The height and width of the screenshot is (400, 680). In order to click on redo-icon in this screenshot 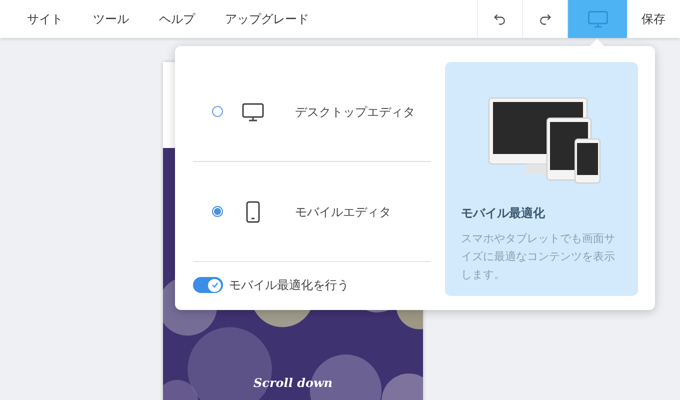, I will do `click(545, 19)`.